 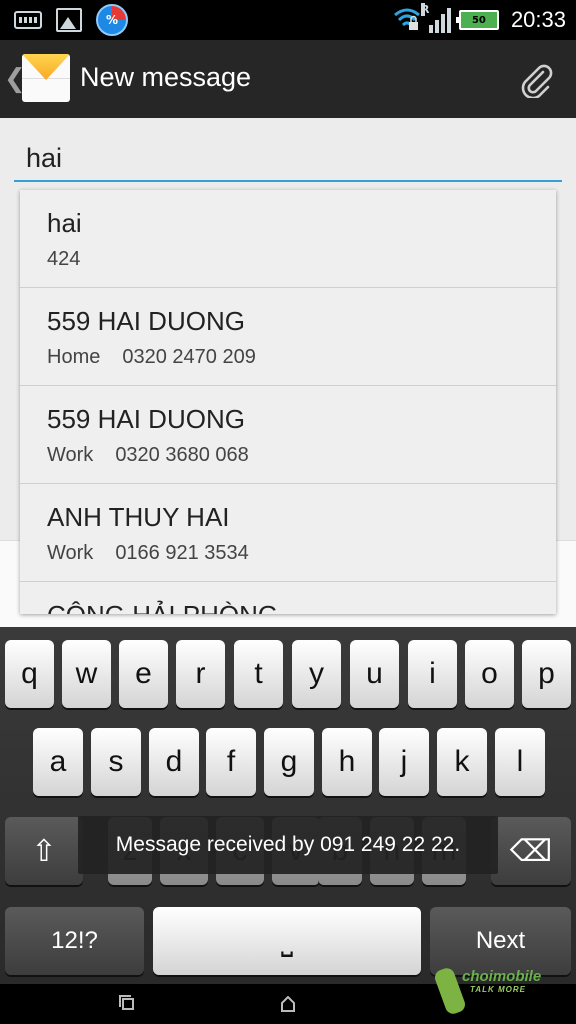 I want to click on key-j: j, so click(x=404, y=762).